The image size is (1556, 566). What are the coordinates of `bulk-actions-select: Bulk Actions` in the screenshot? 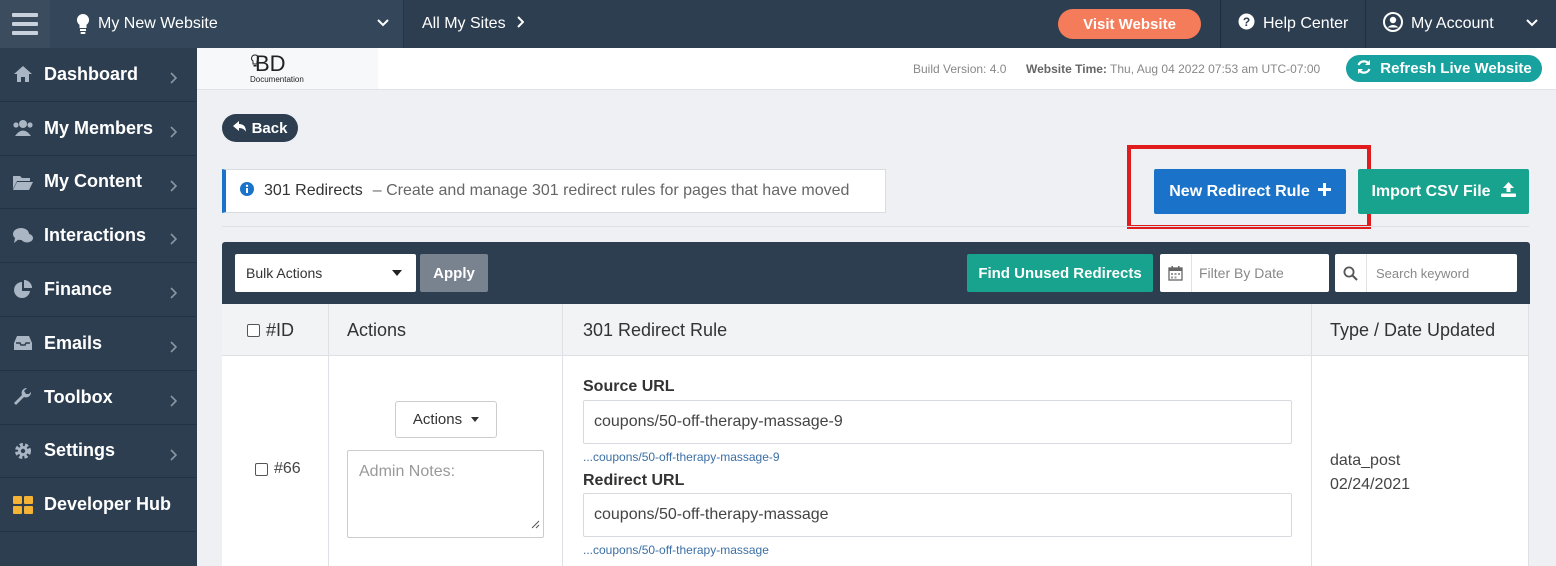 It's located at (325, 273).